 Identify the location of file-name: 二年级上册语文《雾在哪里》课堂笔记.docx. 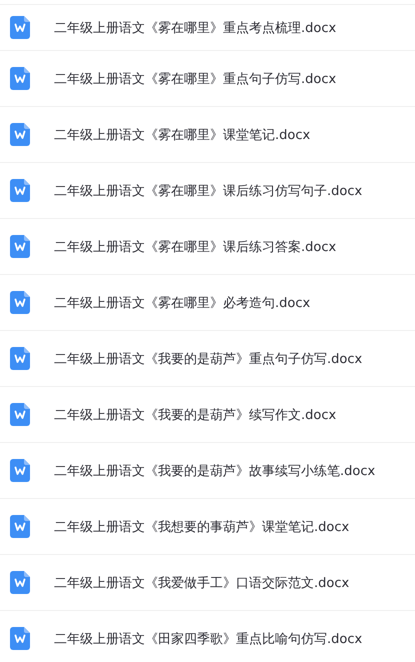
(182, 135).